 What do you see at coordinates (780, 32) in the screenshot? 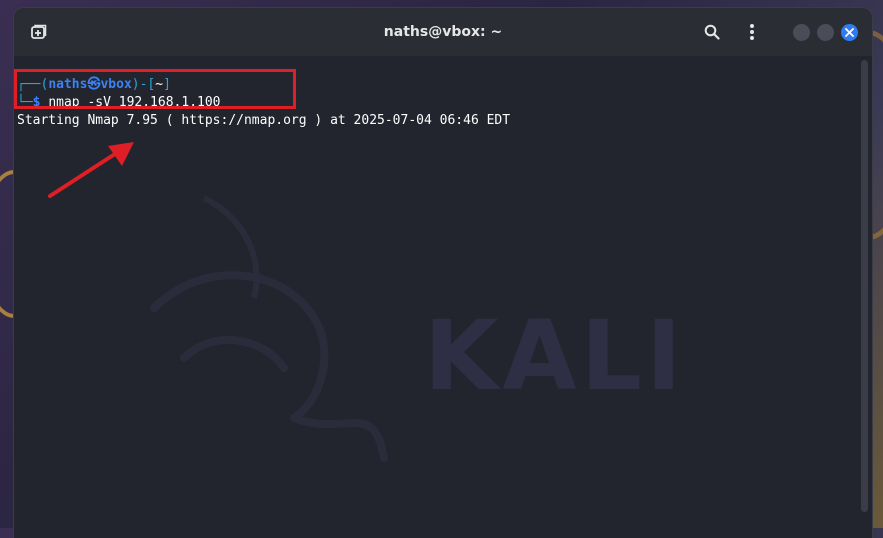
I see `title-bar-controls` at bounding box center [780, 32].